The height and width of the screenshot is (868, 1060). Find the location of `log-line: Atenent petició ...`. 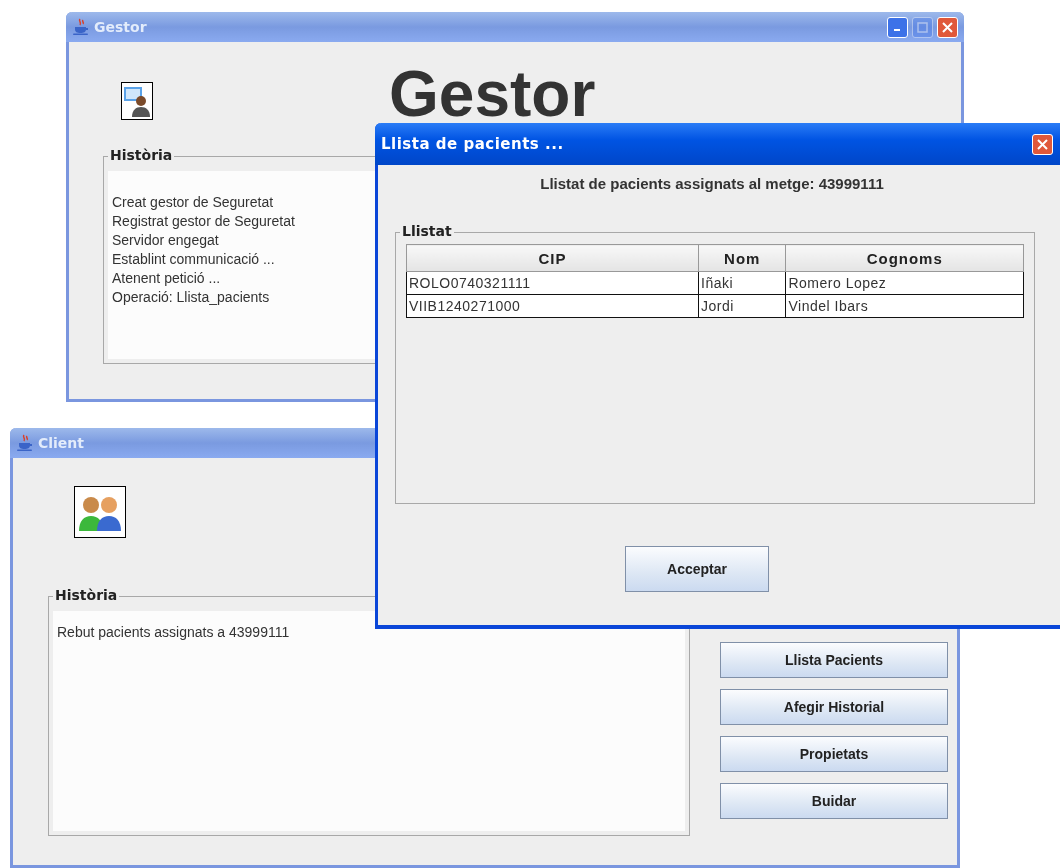

log-line: Atenent petició ... is located at coordinates (166, 278).